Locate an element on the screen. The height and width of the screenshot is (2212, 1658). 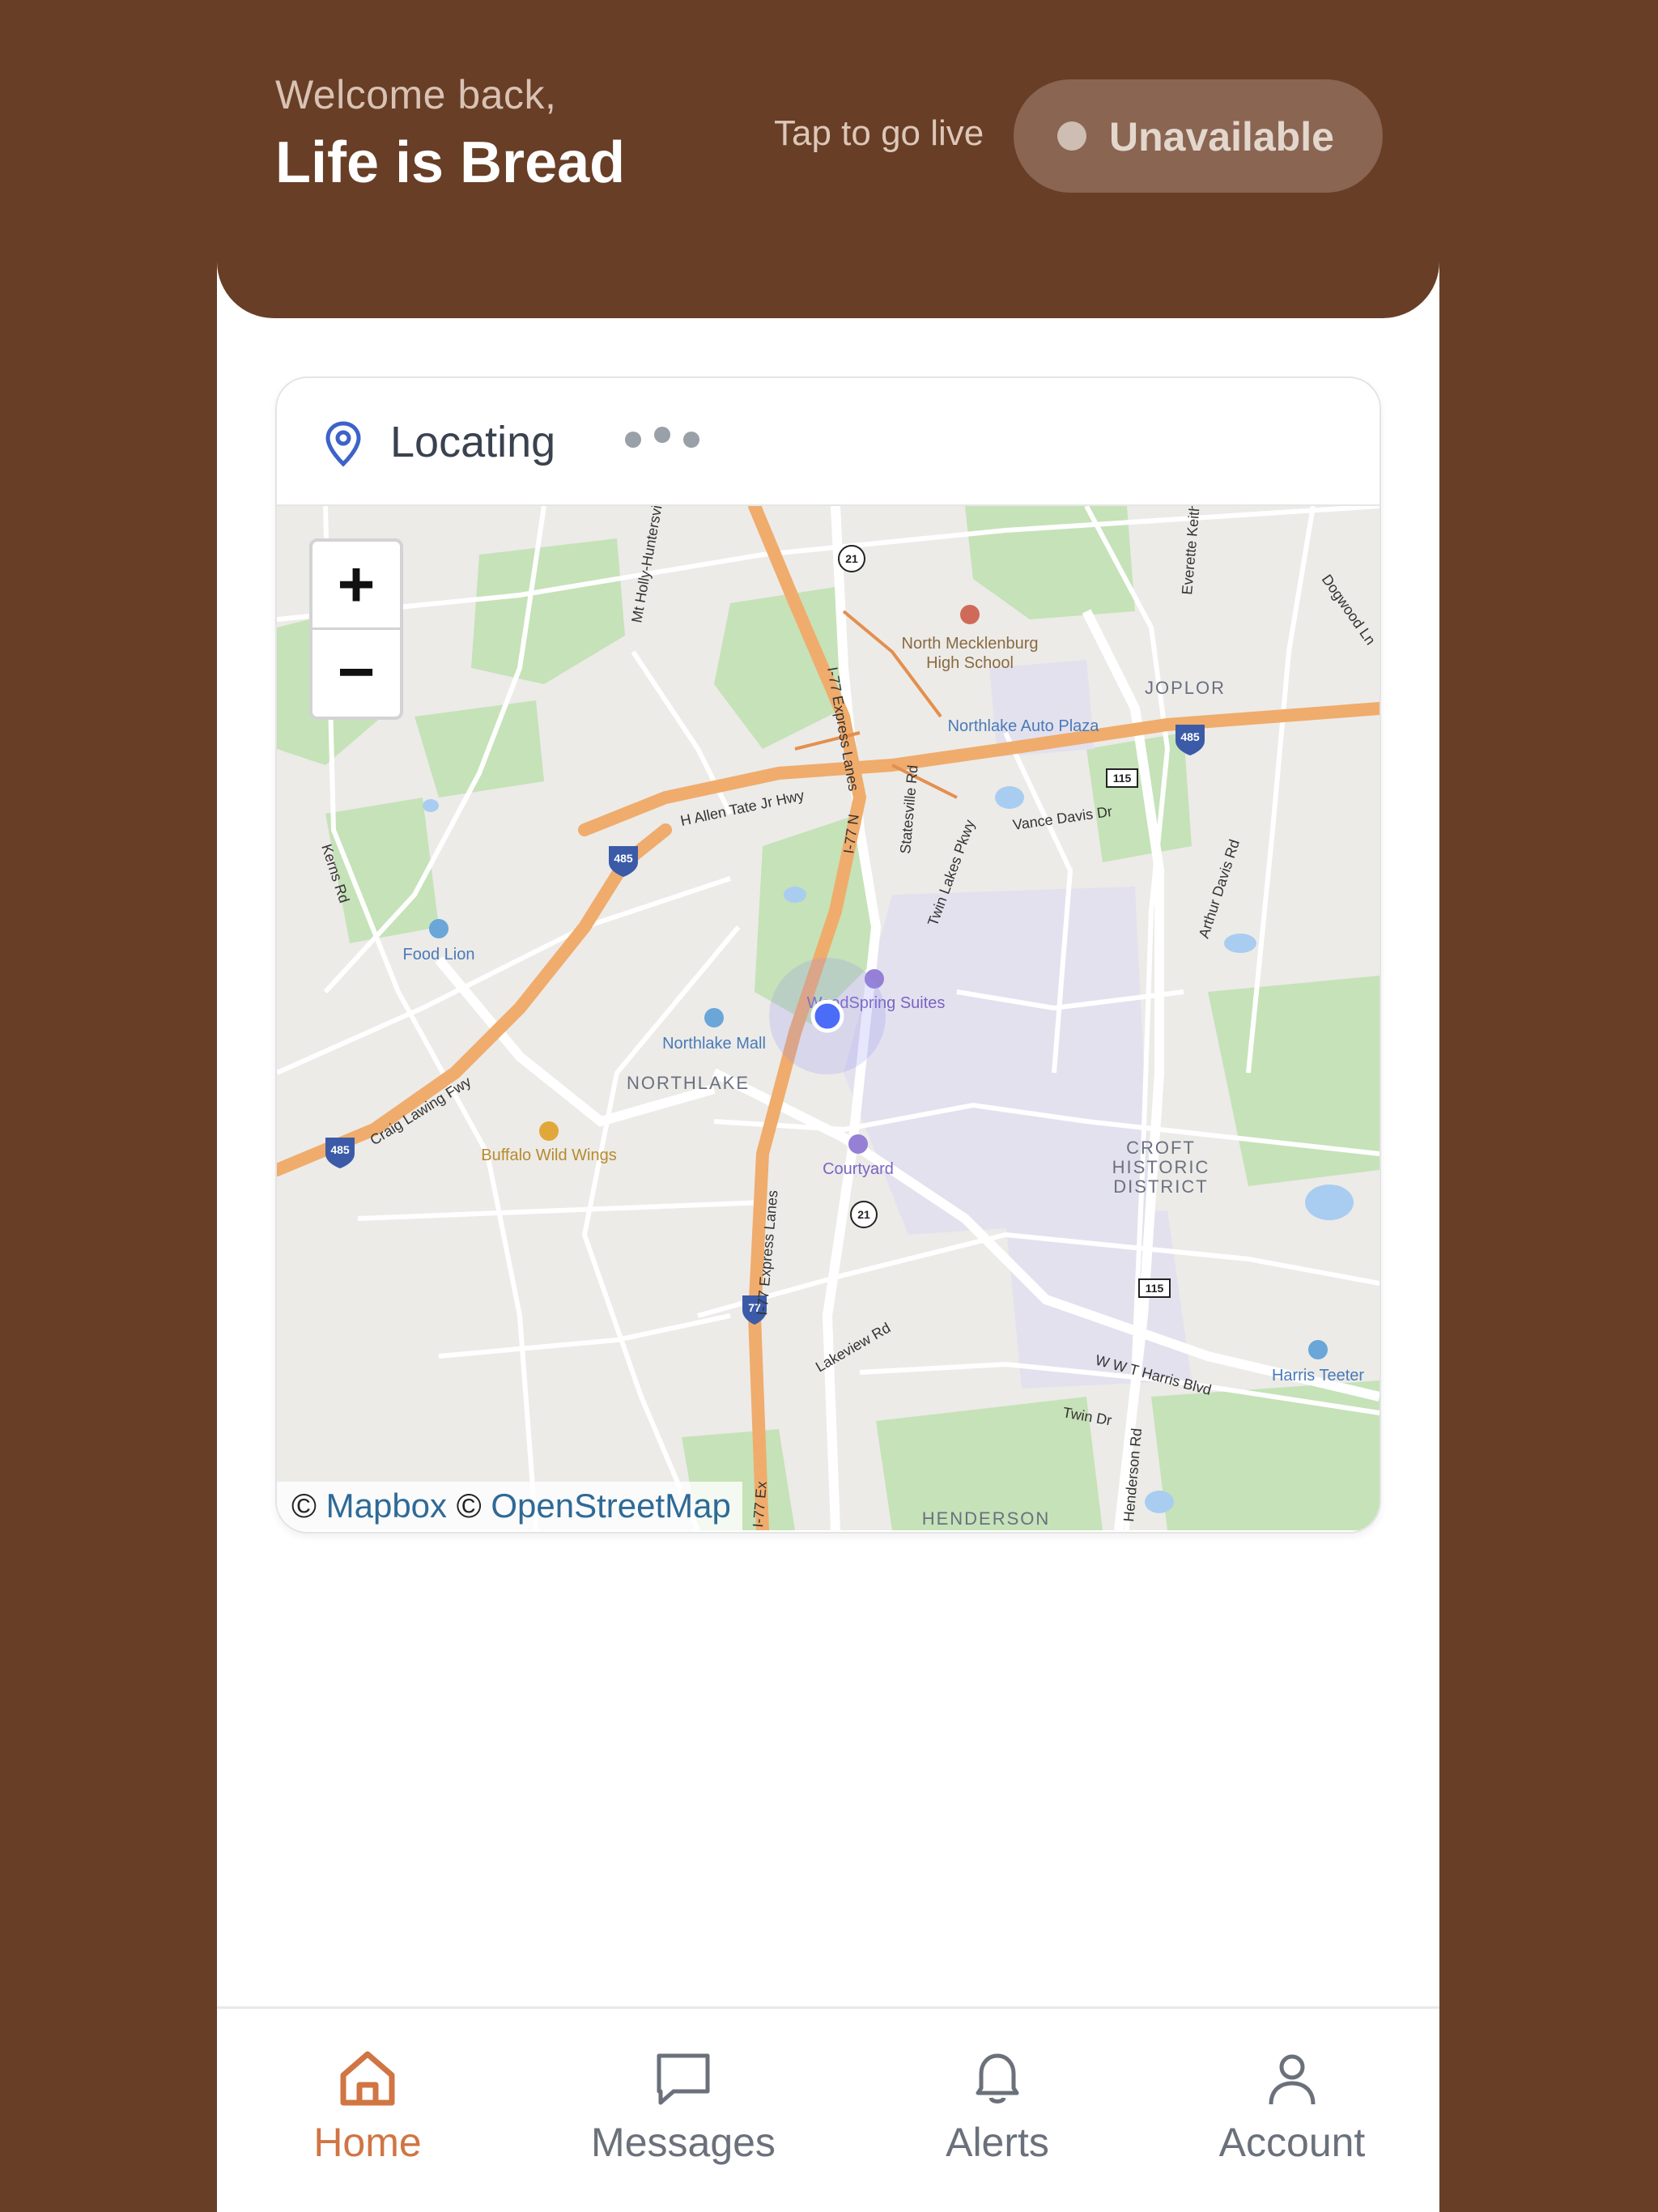
tab-messages: Messages is located at coordinates (683, 2111).